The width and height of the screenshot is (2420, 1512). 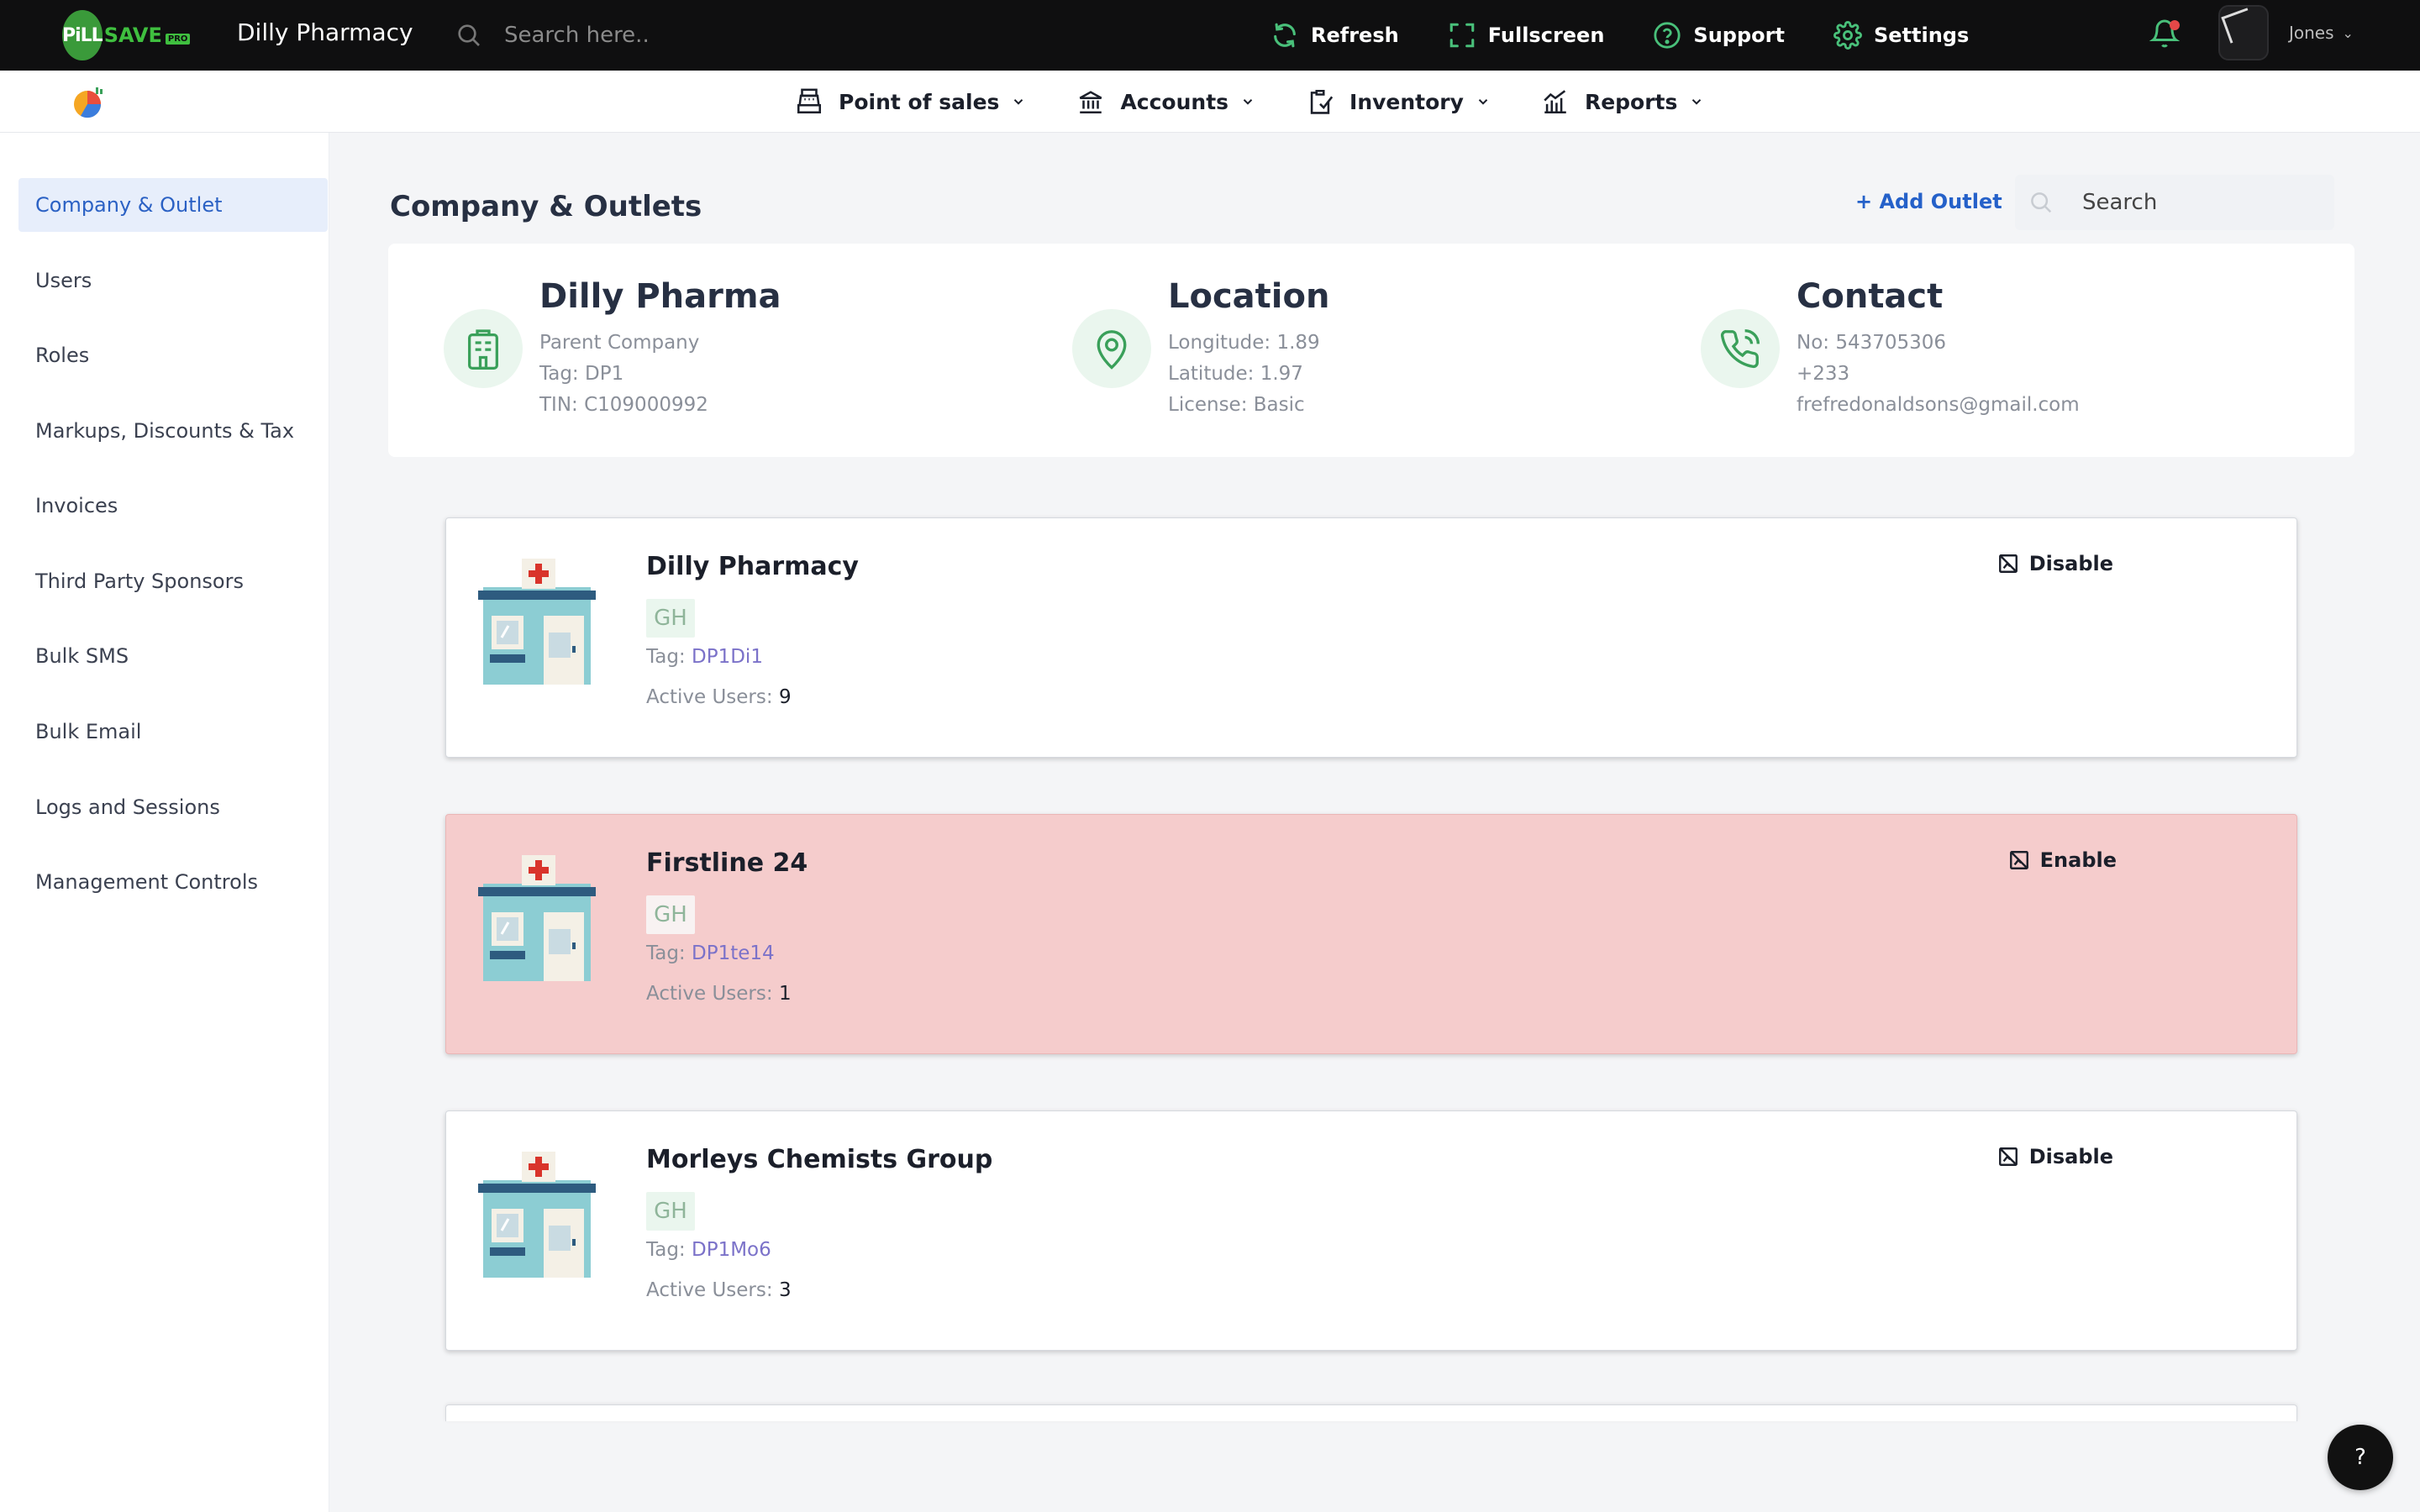 I want to click on logo-save: SAVE, so click(x=132, y=35).